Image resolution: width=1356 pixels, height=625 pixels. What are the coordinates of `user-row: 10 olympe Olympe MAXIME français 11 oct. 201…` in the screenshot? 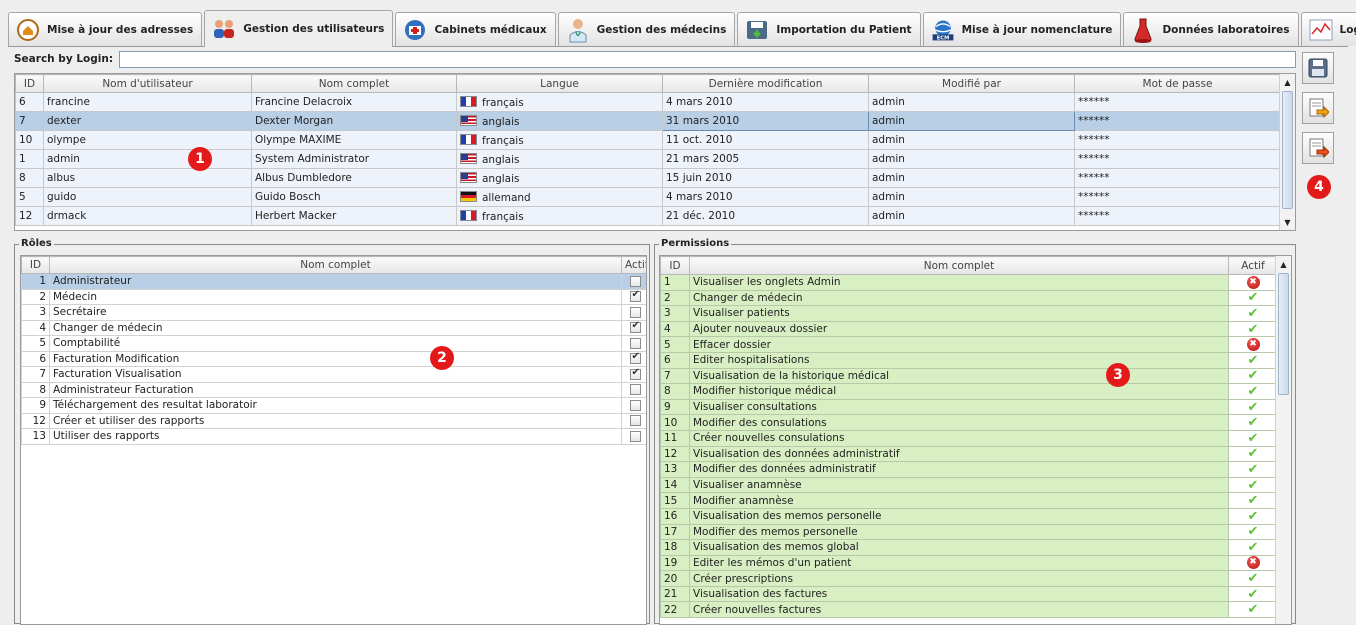 It's located at (648, 140).